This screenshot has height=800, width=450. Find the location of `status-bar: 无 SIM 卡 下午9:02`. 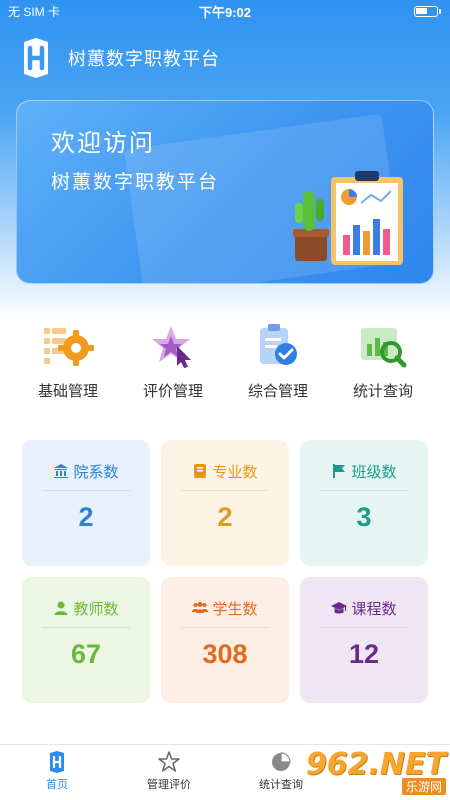

status-bar: 无 SIM 卡 下午9:02 is located at coordinates (225, 11).